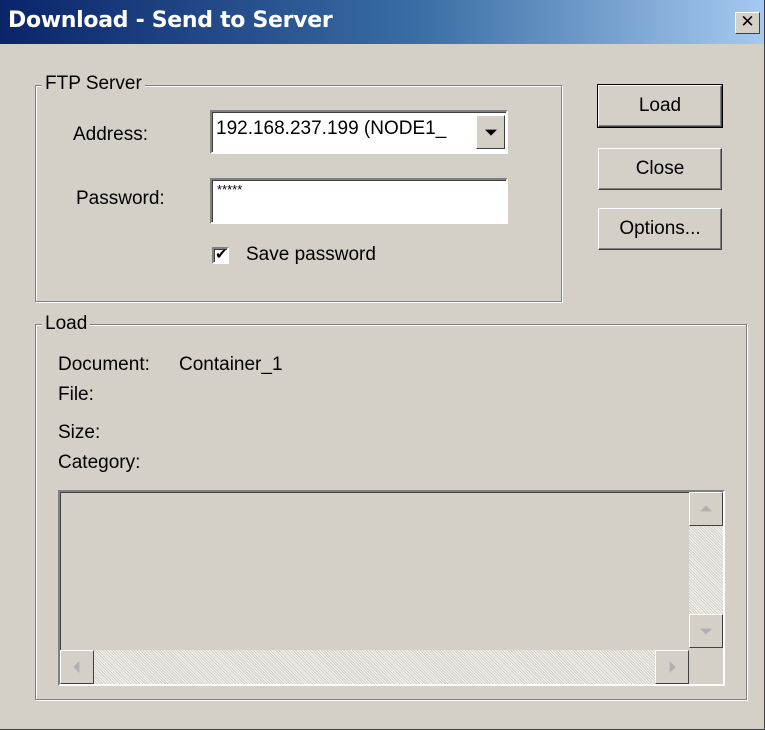 The image size is (765, 730). I want to click on checkmark-icon: ✔, so click(221, 254).